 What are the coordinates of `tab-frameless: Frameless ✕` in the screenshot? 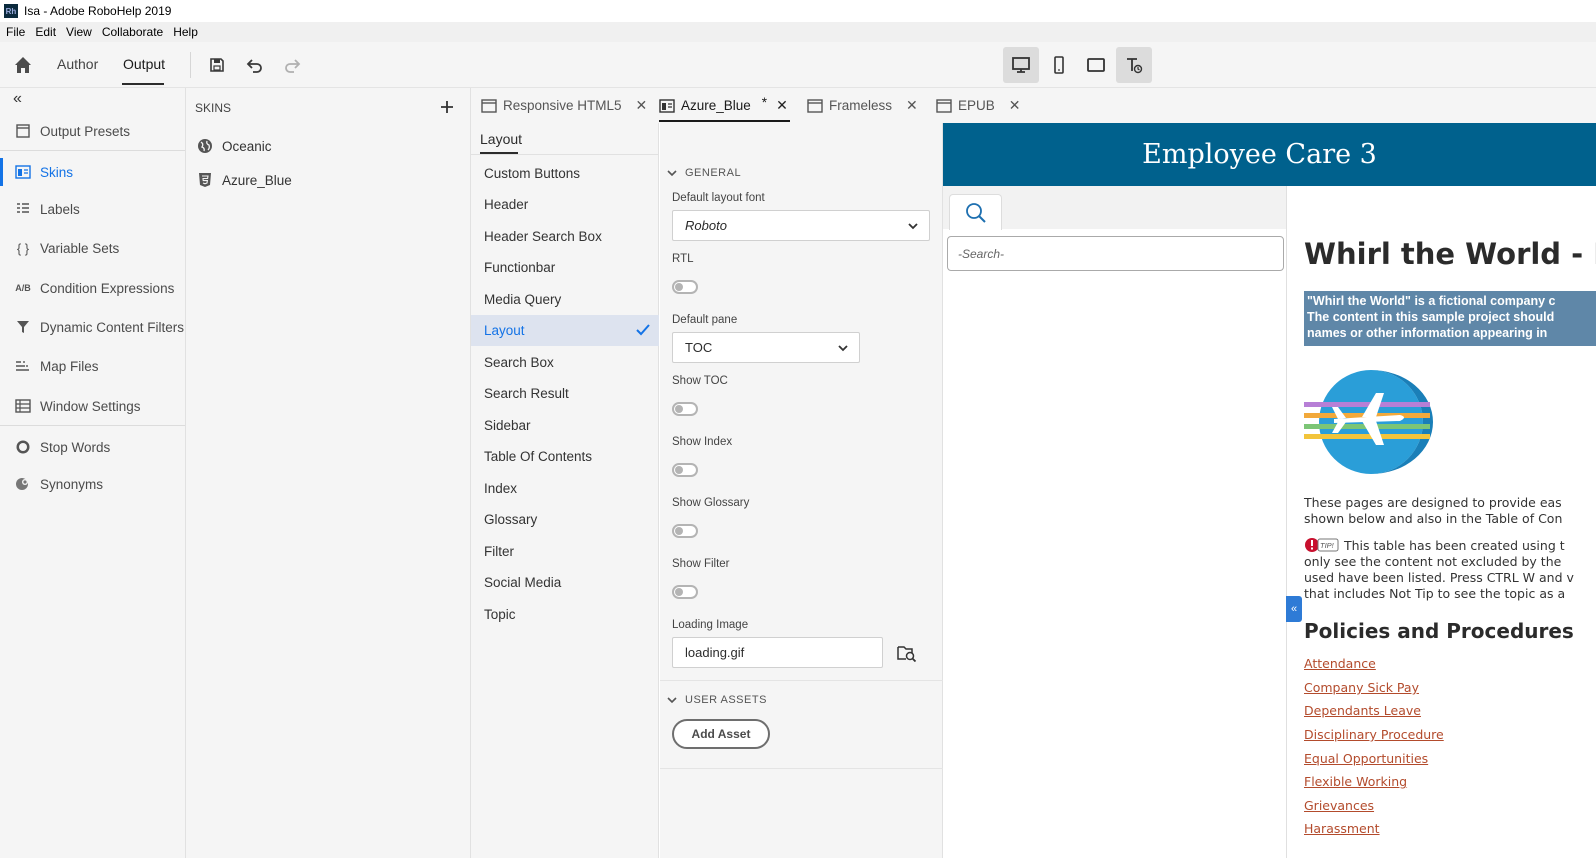 It's located at (862, 105).